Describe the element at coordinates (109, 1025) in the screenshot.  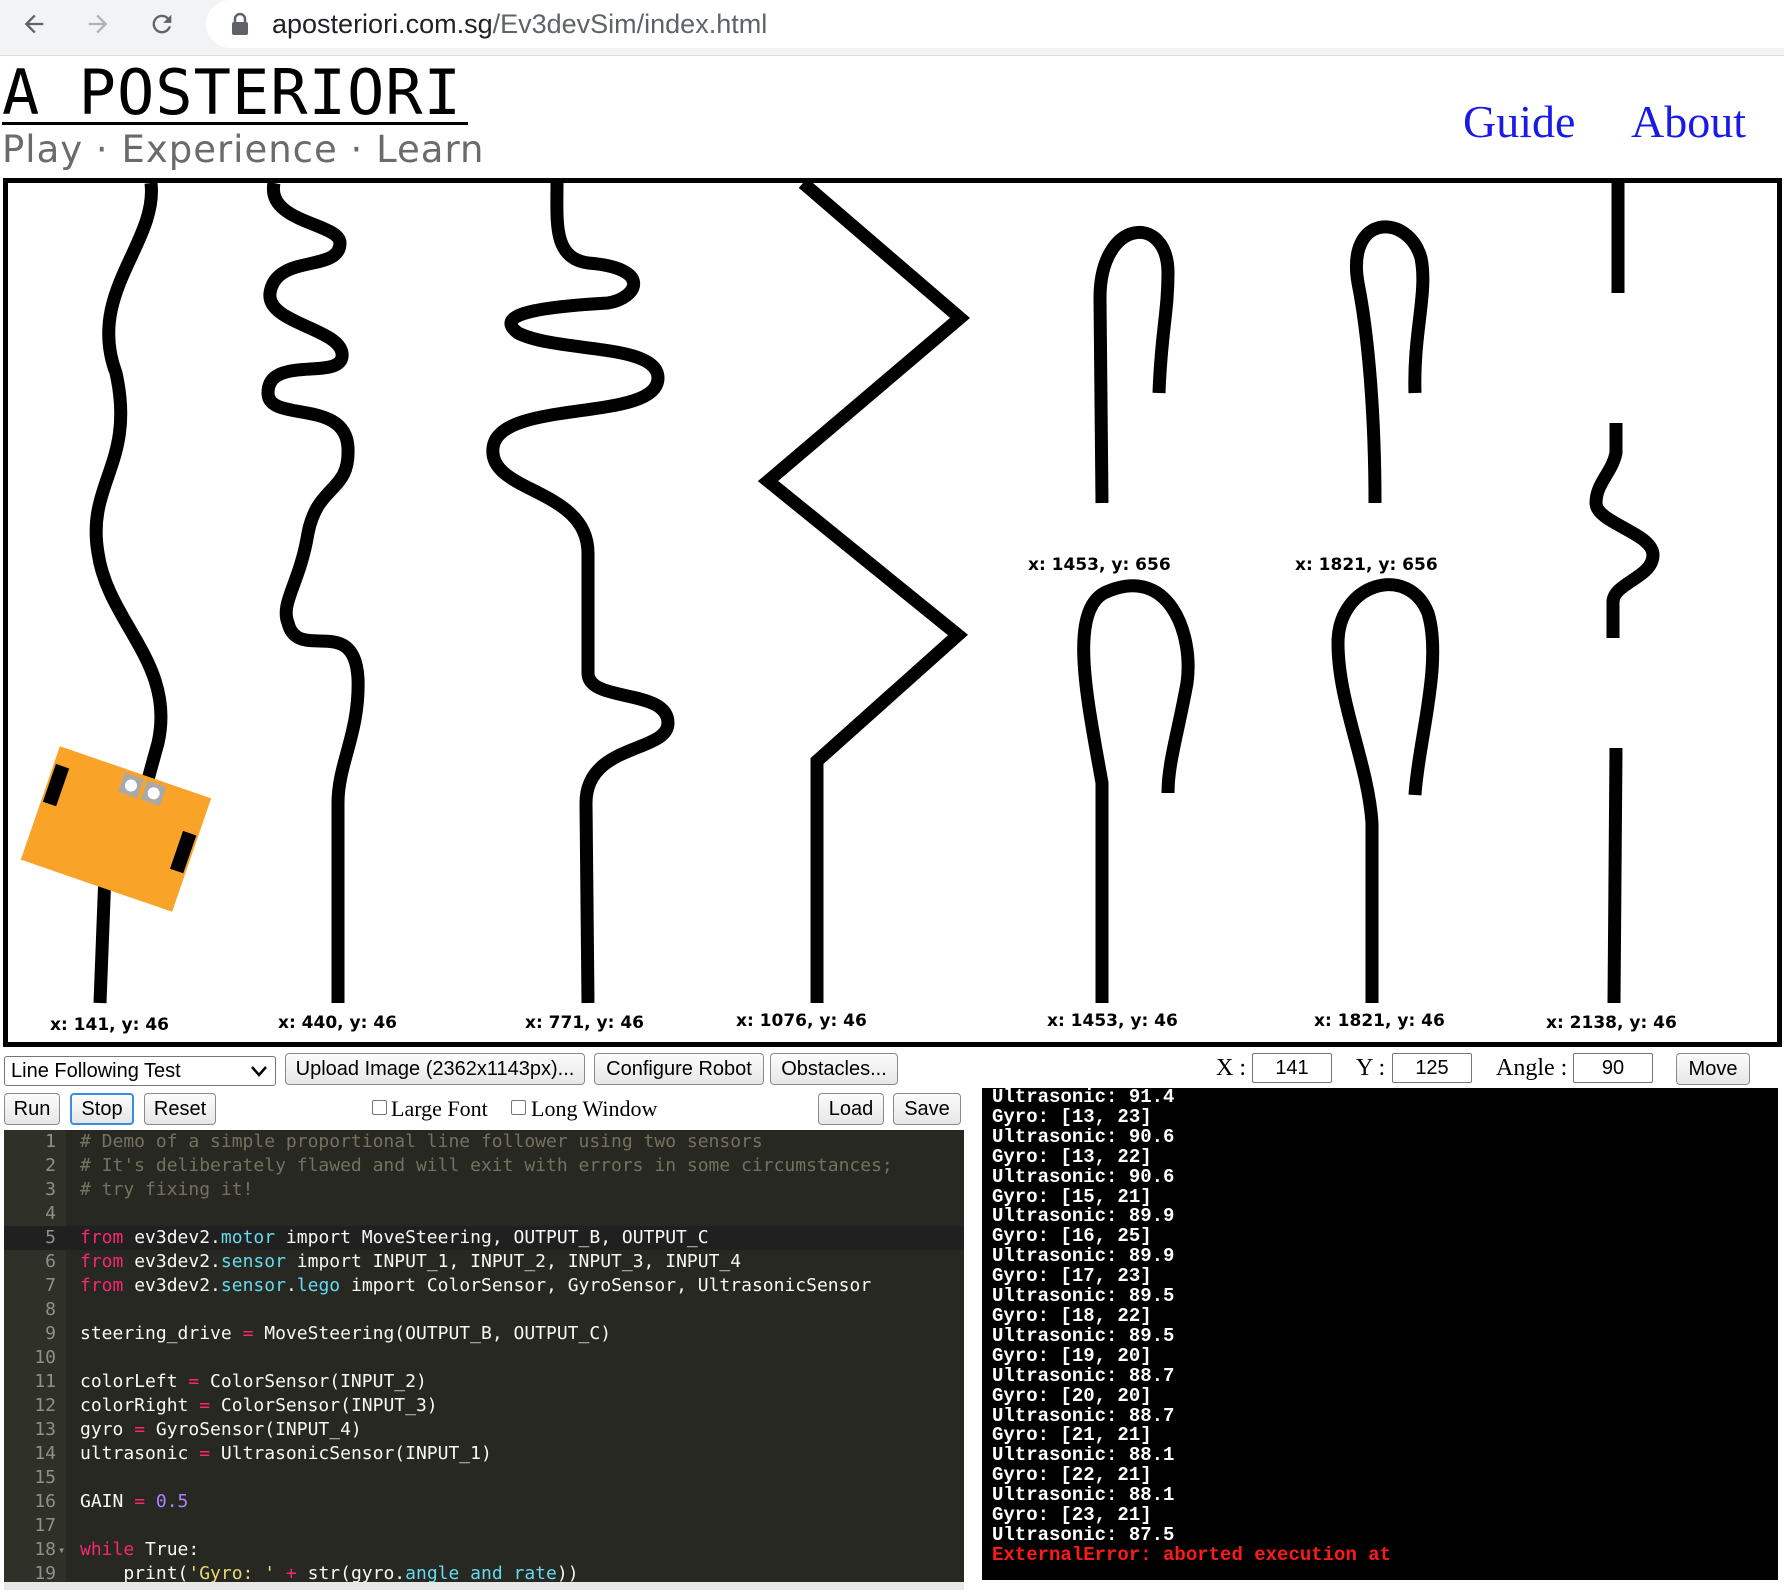
I see `coord-label: x: 141, y: 46` at that location.